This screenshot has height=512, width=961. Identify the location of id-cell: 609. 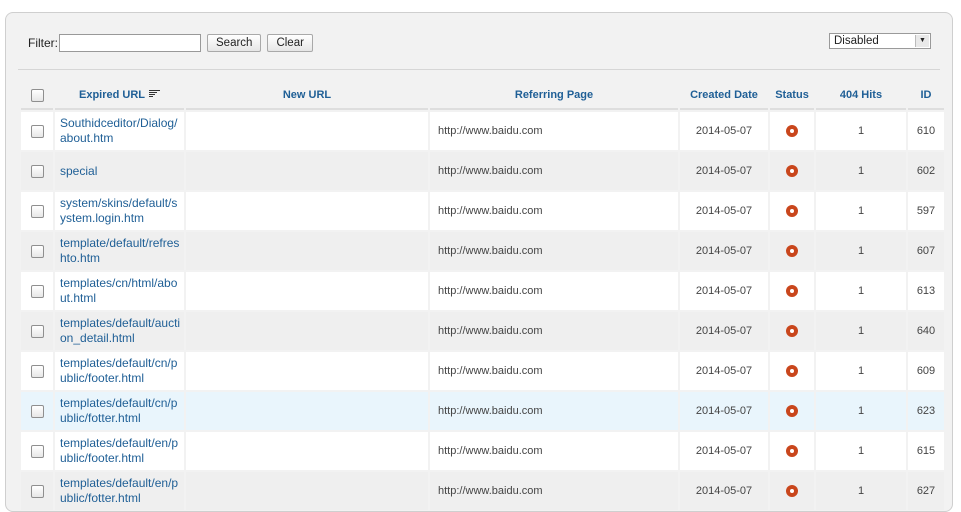
(926, 371).